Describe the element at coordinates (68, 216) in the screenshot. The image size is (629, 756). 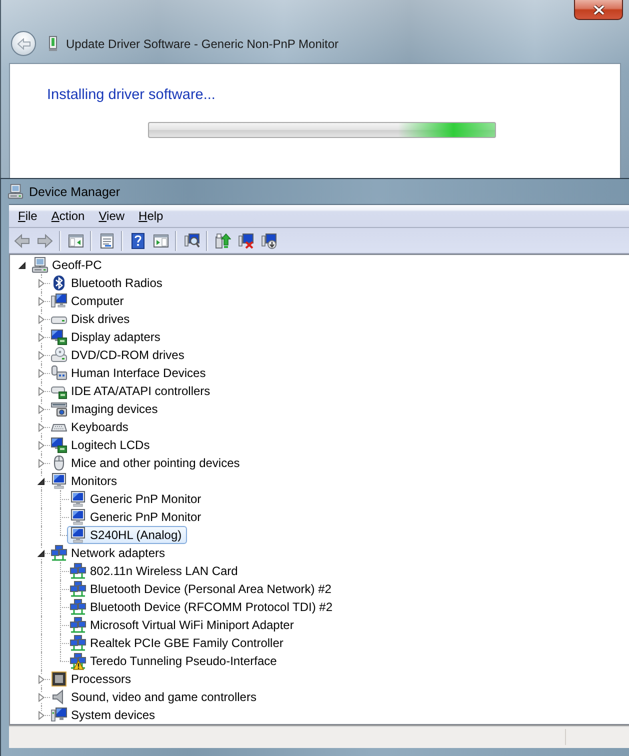
I see `menu-item: Action` at that location.